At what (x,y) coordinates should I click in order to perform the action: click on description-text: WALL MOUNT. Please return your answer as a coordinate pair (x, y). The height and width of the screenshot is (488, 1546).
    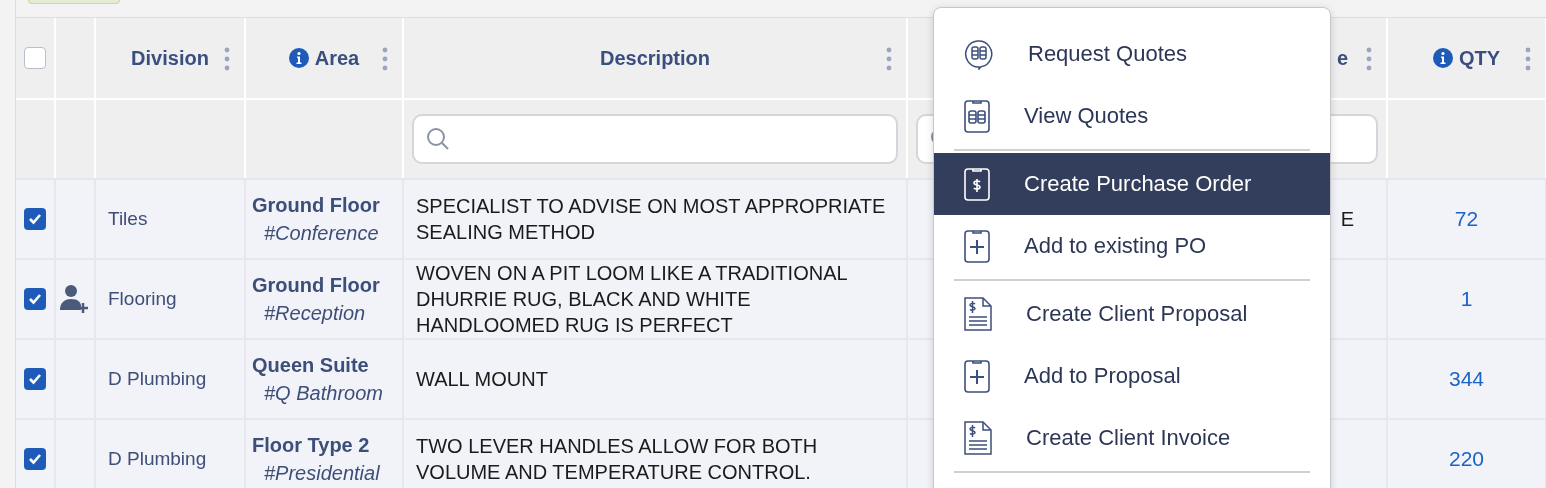
    Looking at the image, I should click on (482, 379).